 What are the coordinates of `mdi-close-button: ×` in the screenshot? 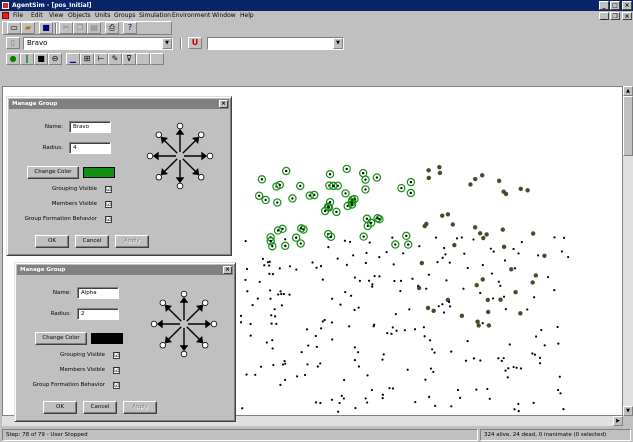 It's located at (627, 16).